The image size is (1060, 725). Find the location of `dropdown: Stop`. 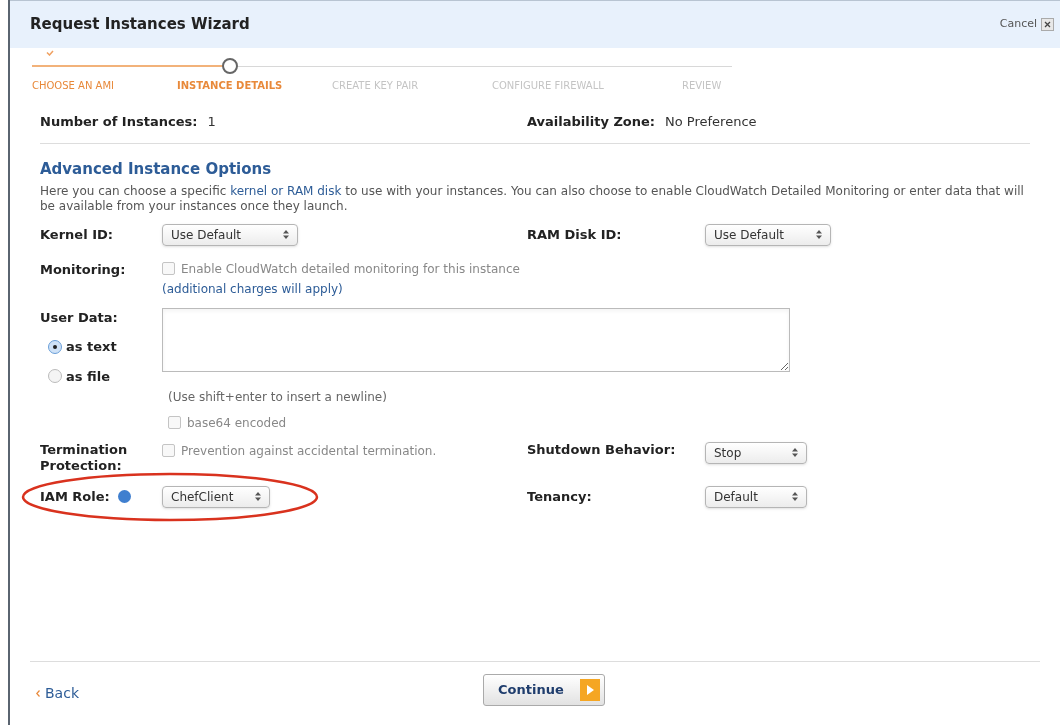

dropdown: Stop is located at coordinates (756, 452).